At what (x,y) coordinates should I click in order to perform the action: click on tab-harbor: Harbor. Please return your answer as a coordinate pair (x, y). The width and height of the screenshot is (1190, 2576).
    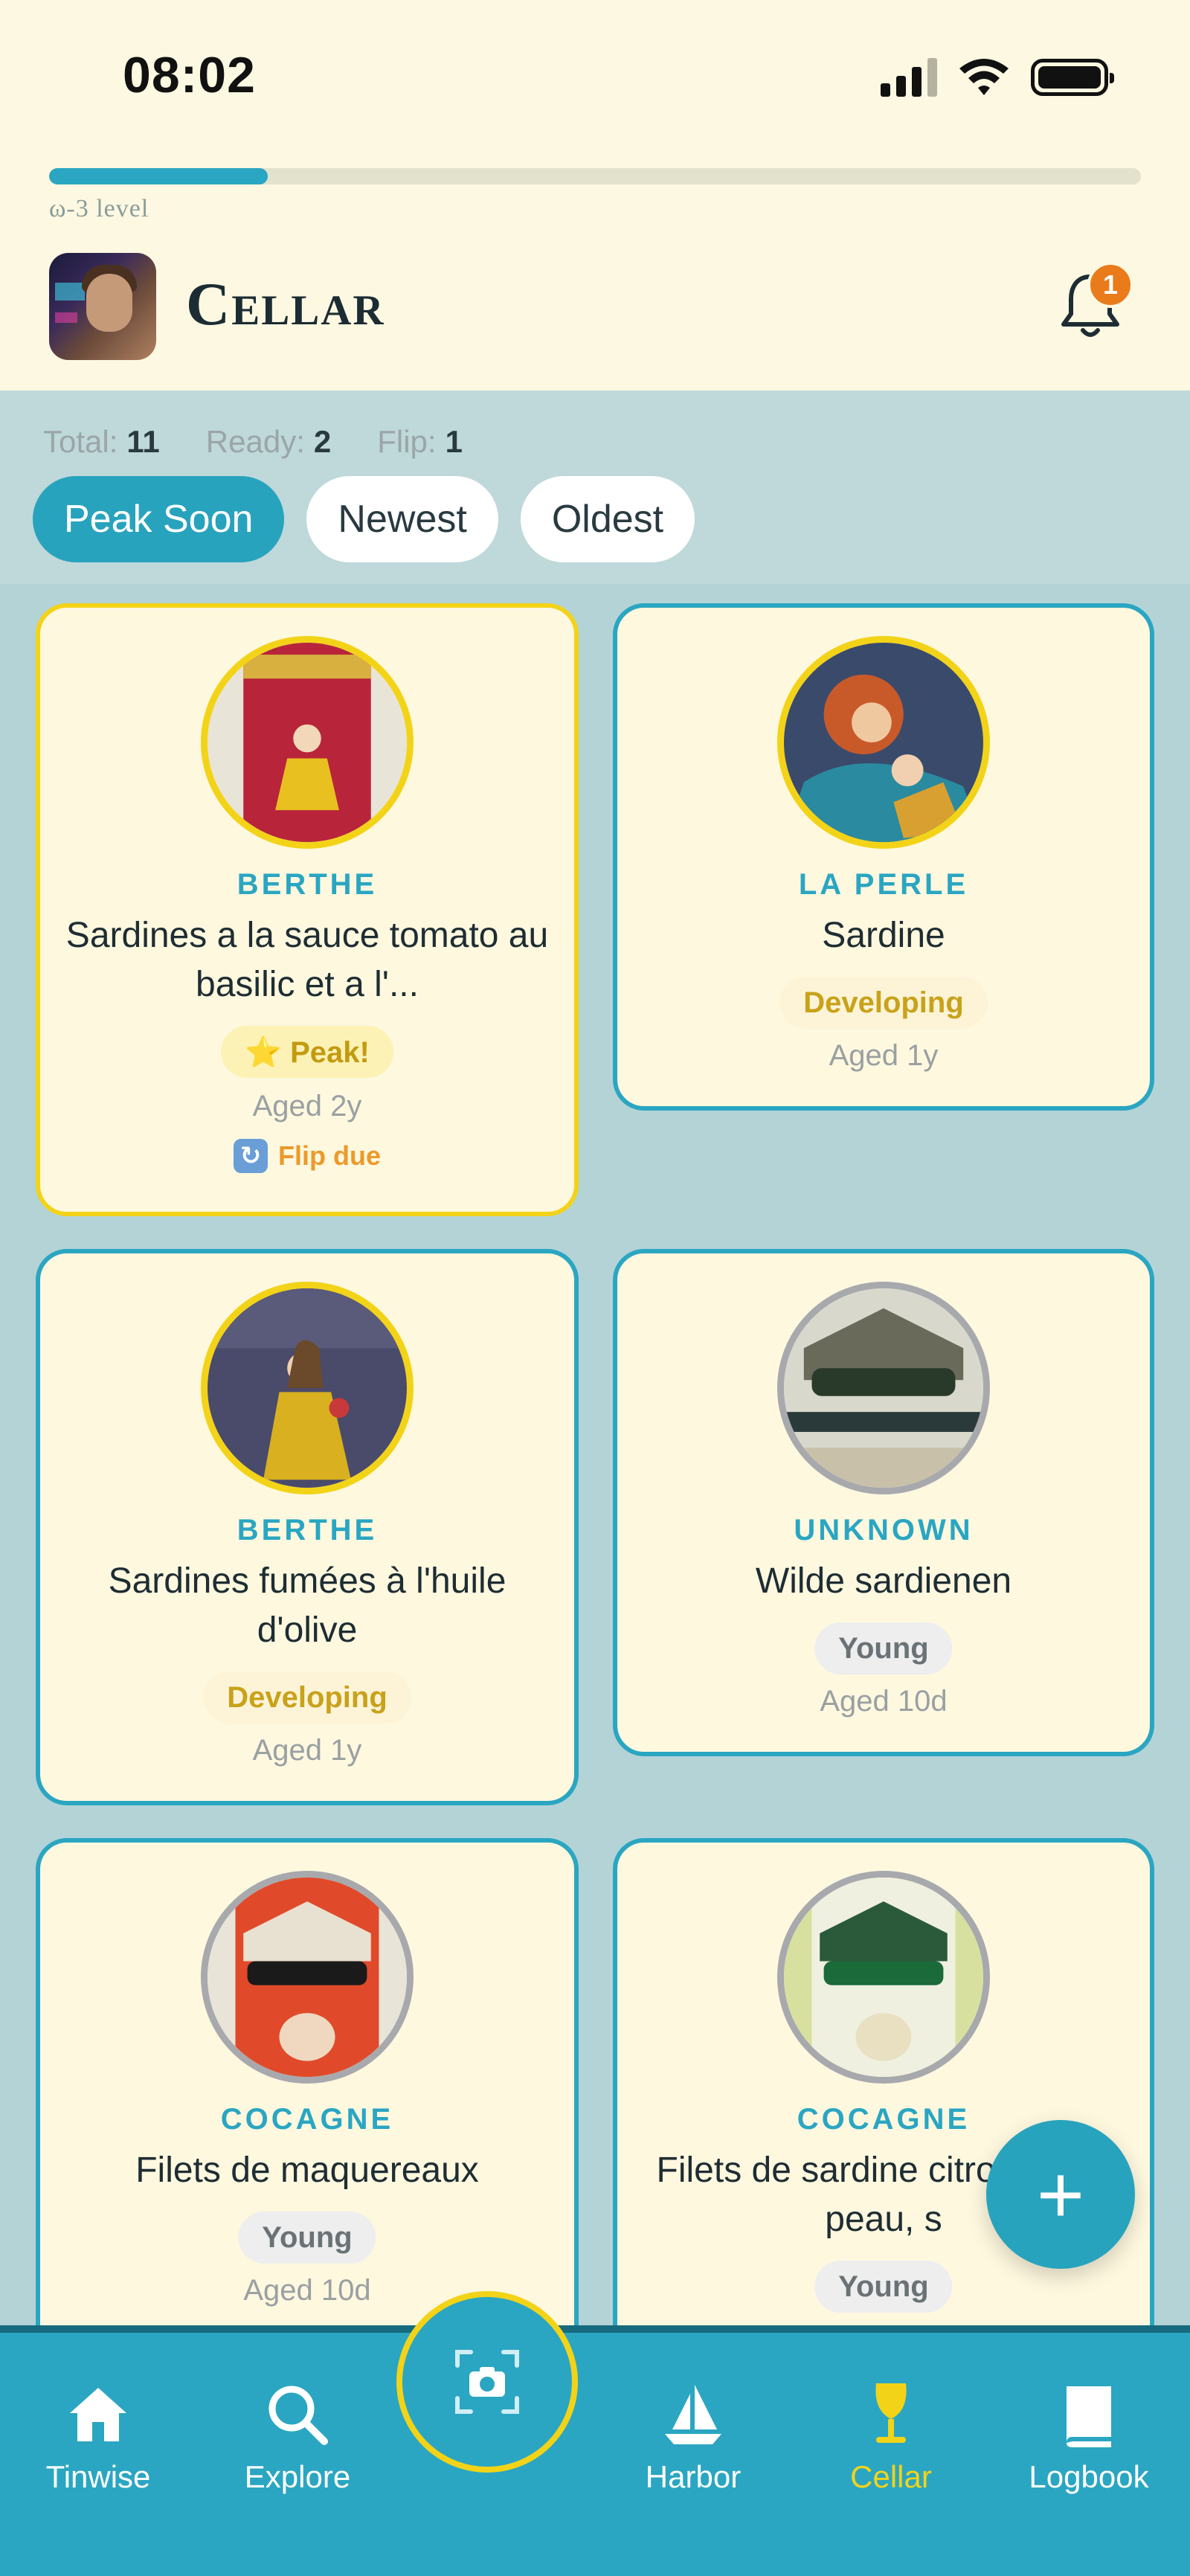
    Looking at the image, I should click on (693, 2436).